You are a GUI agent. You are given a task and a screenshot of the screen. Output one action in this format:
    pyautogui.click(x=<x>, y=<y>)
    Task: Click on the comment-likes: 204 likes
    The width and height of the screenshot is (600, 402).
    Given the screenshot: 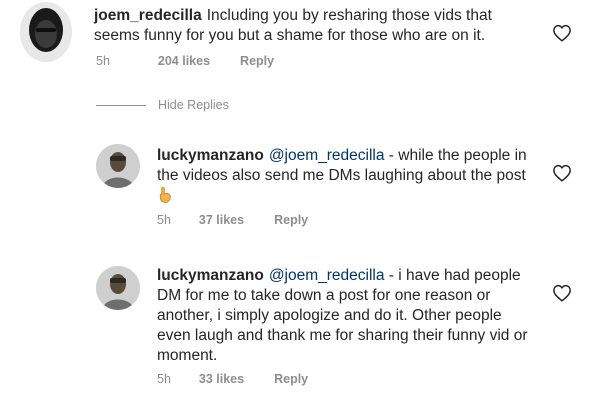 What is the action you would take?
    pyautogui.click(x=184, y=61)
    